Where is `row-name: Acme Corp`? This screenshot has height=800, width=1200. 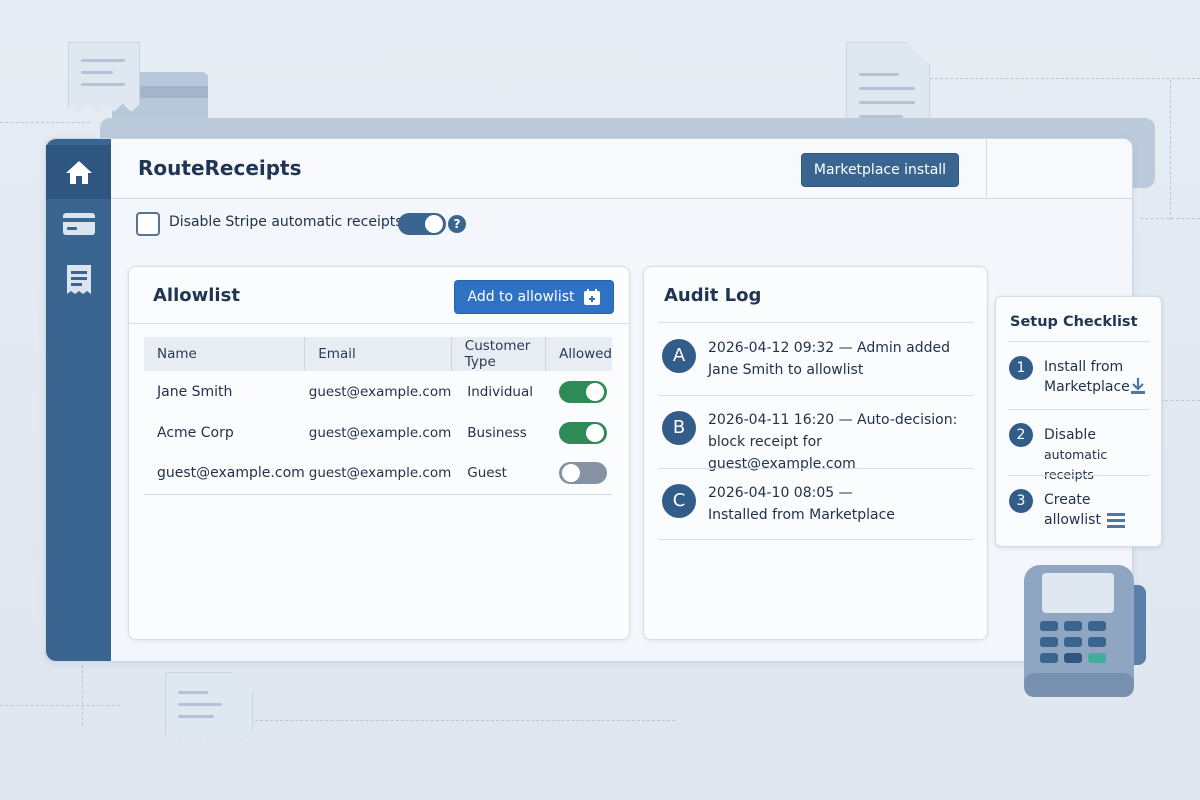 row-name: Acme Corp is located at coordinates (195, 432).